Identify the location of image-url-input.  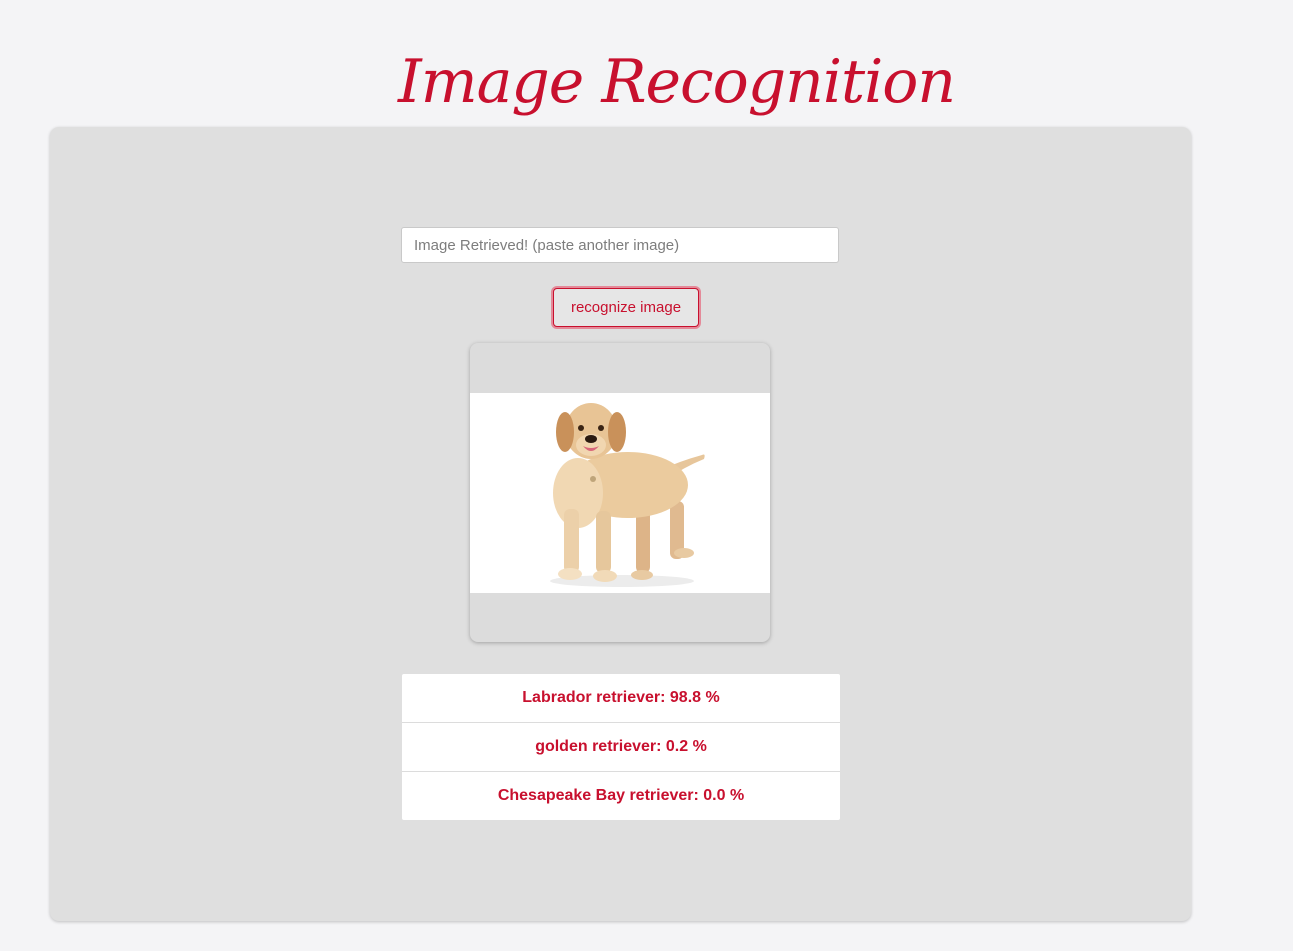
(620, 245).